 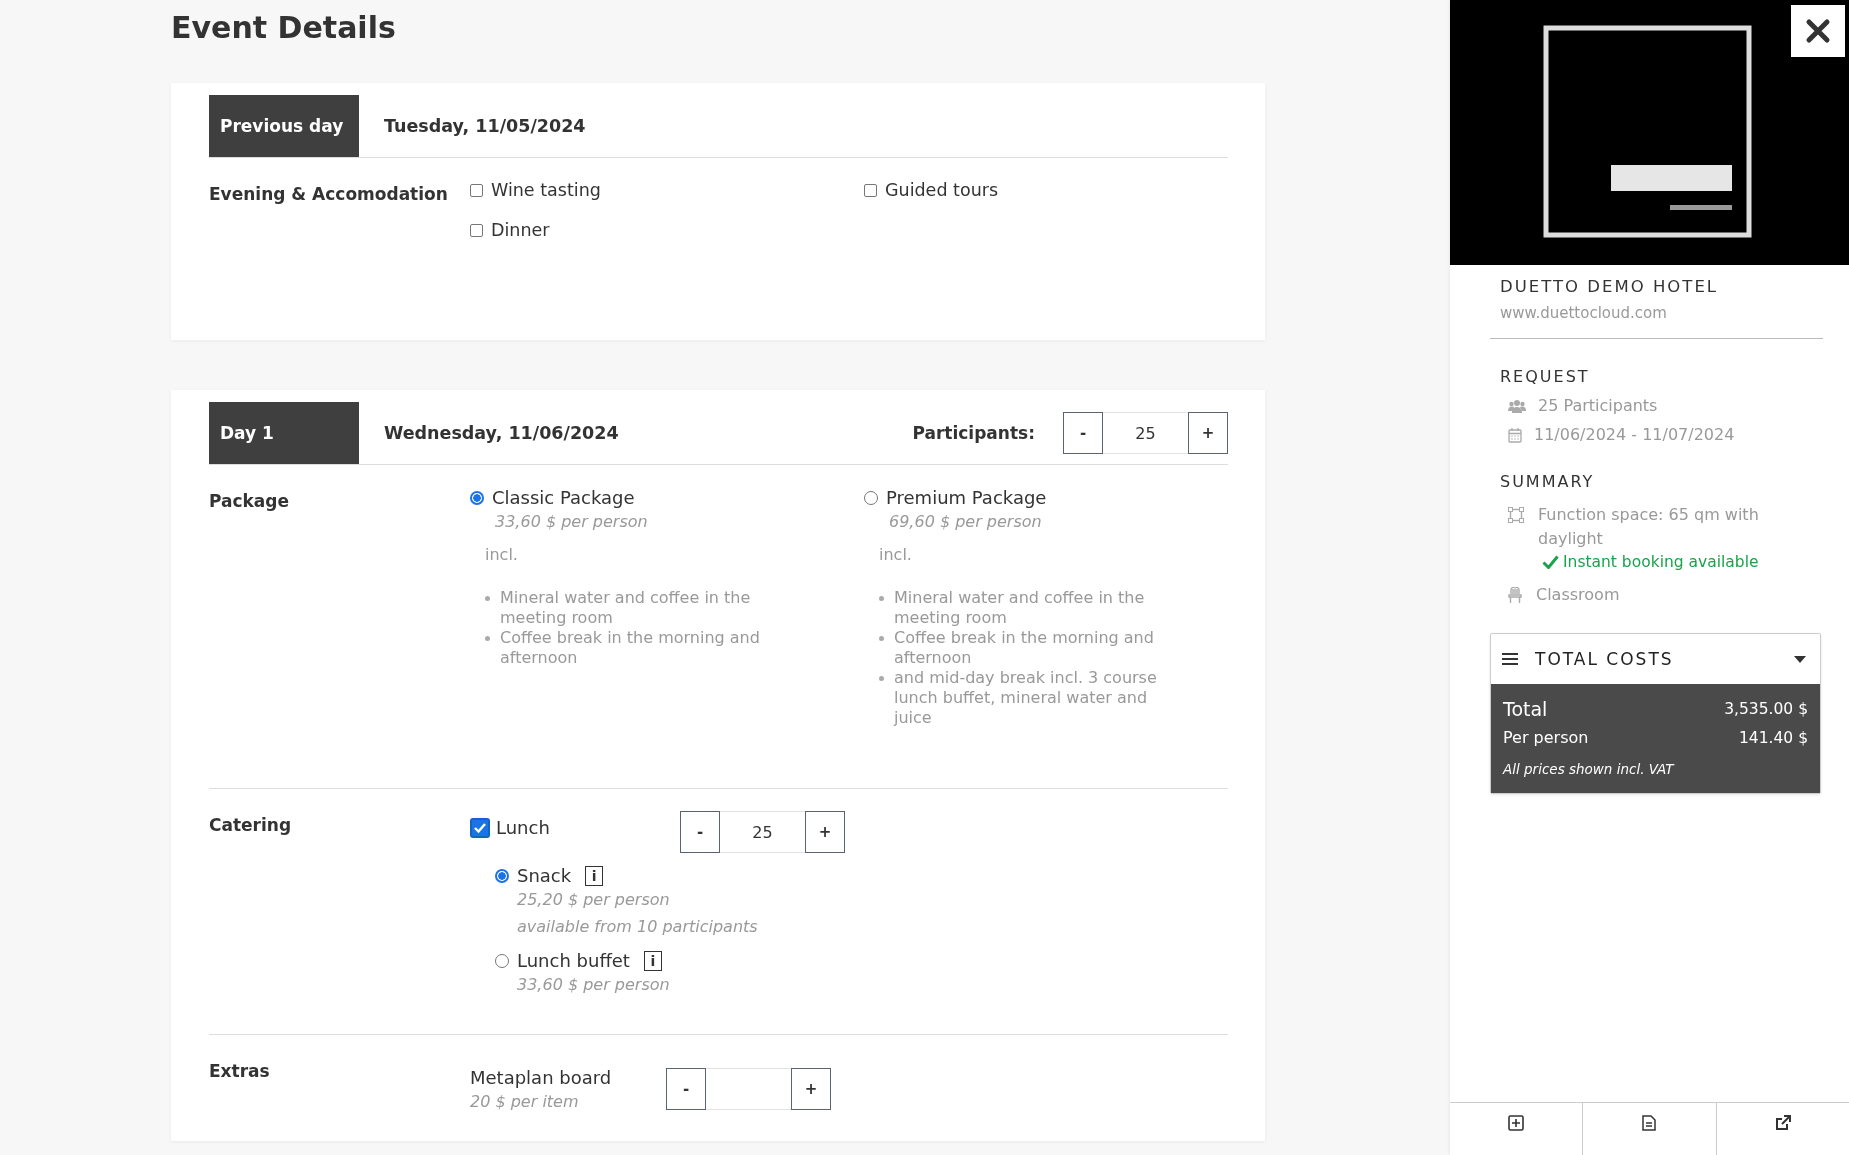 I want to click on menu-icon, so click(x=1510, y=659).